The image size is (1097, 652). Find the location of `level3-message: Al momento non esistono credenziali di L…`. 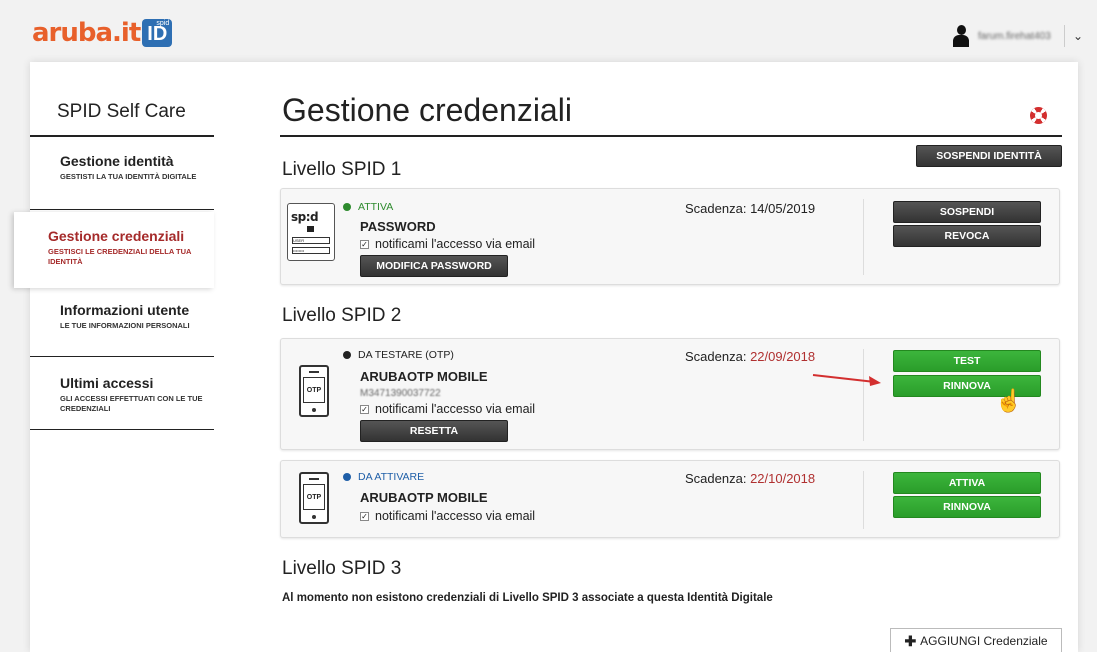

level3-message: Al momento non esistono credenziali di L… is located at coordinates (527, 598).